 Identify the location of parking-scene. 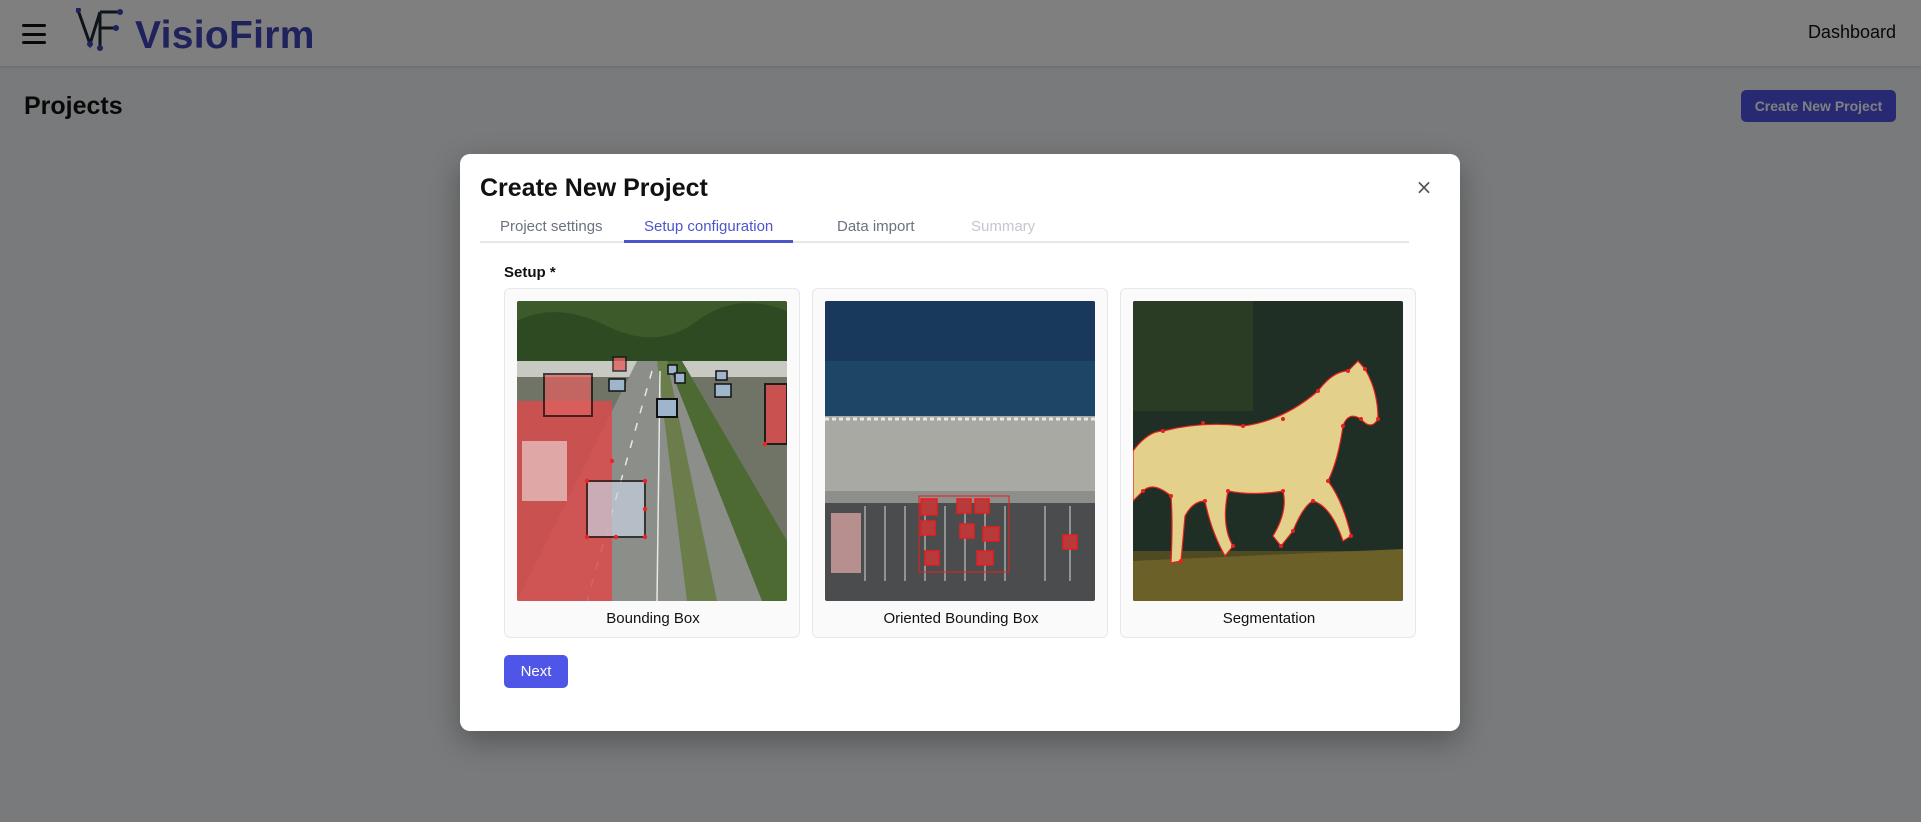
(960, 451).